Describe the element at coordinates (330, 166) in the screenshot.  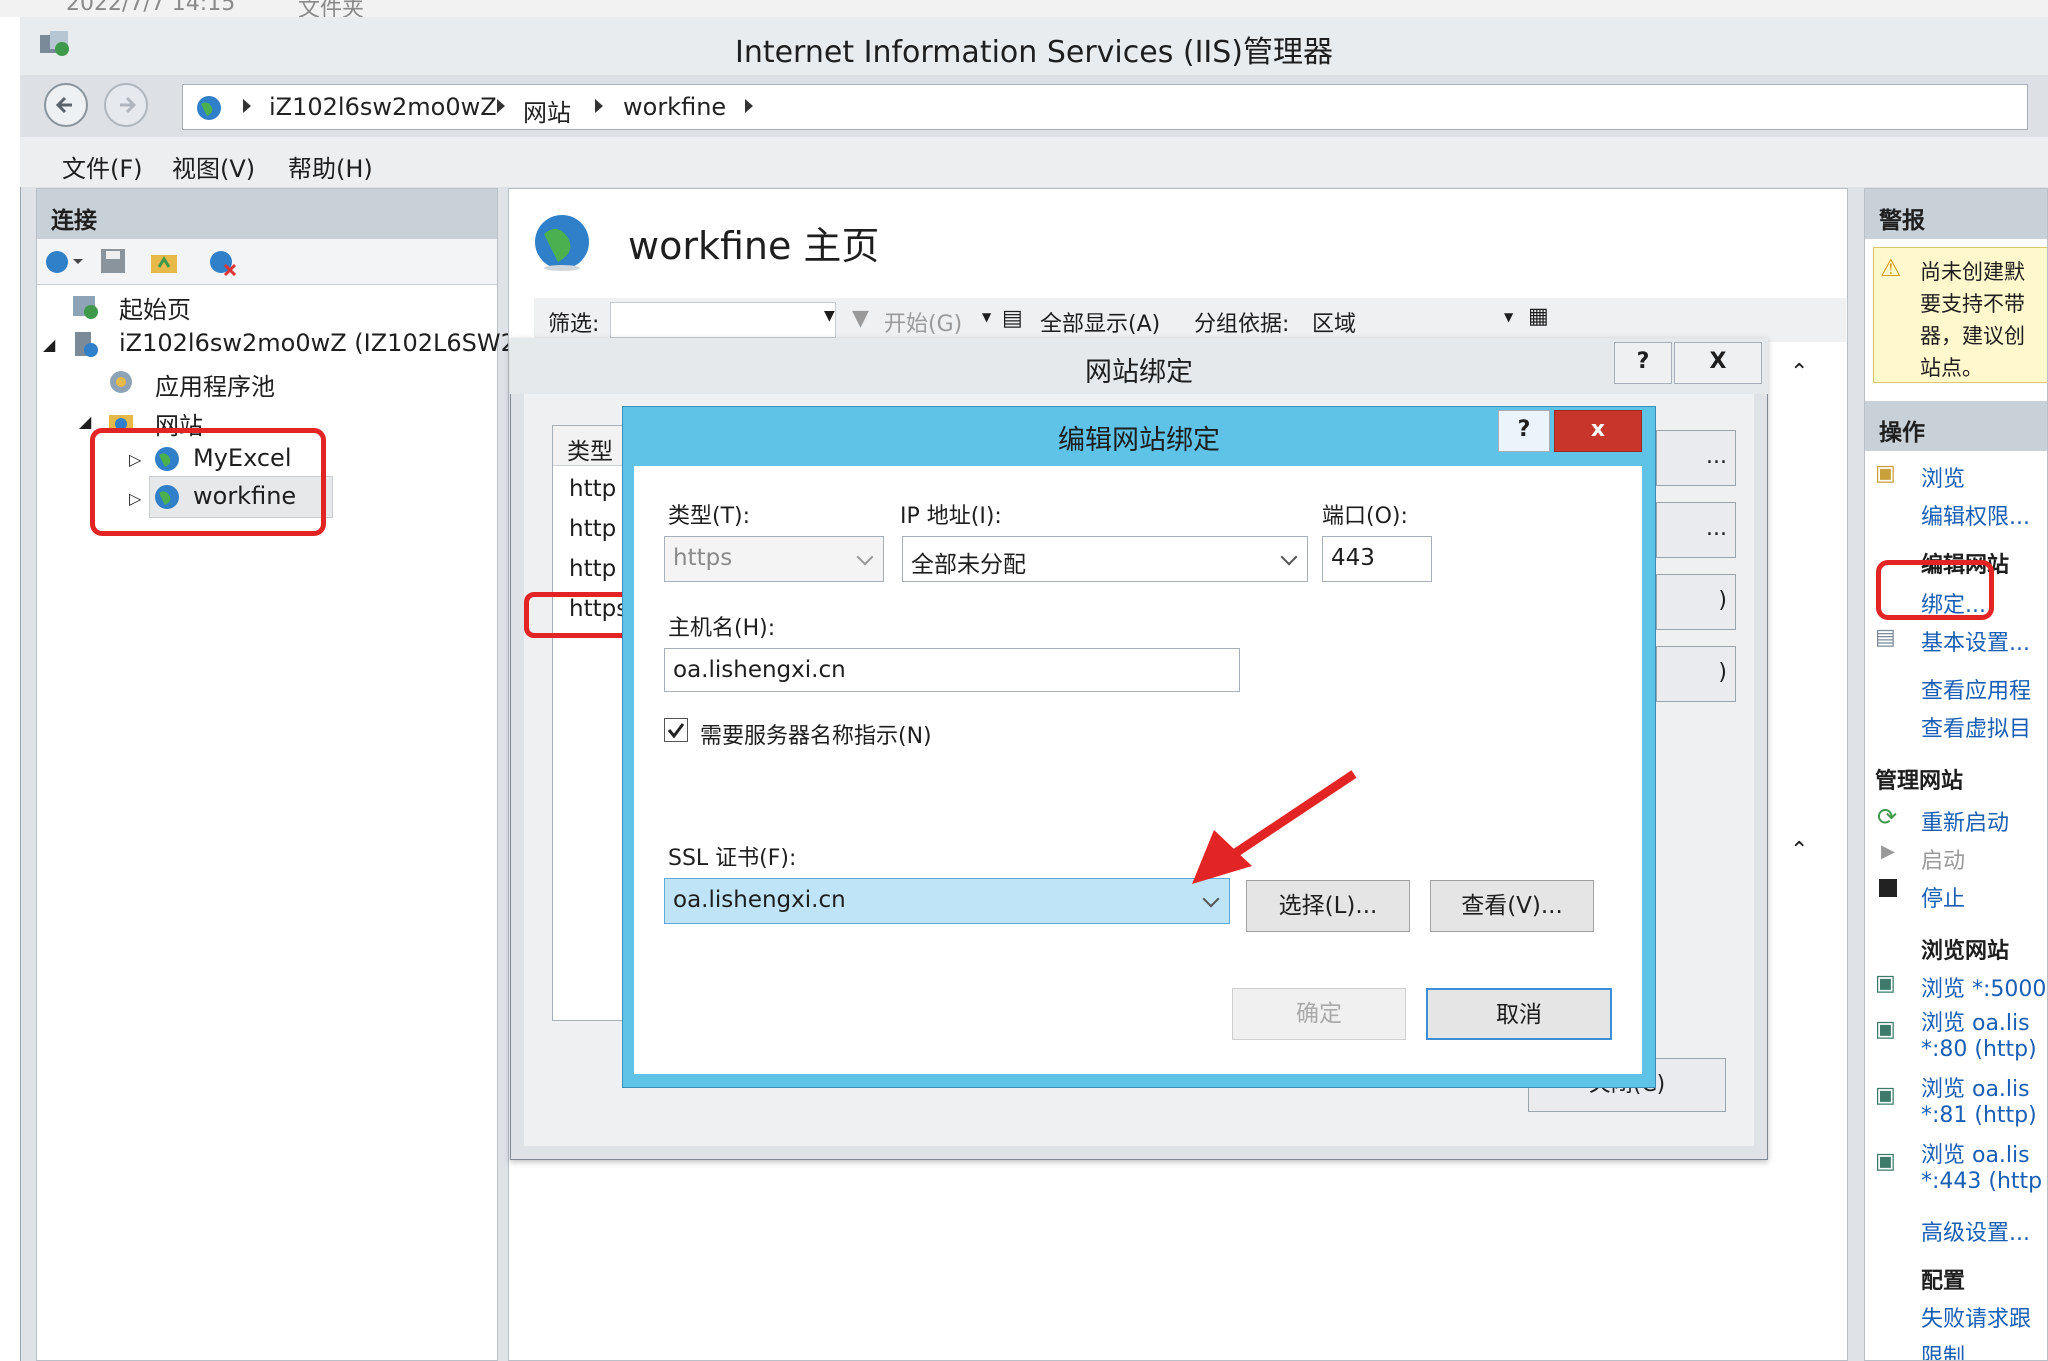
I see `menu-help: 帮助(H)` at that location.